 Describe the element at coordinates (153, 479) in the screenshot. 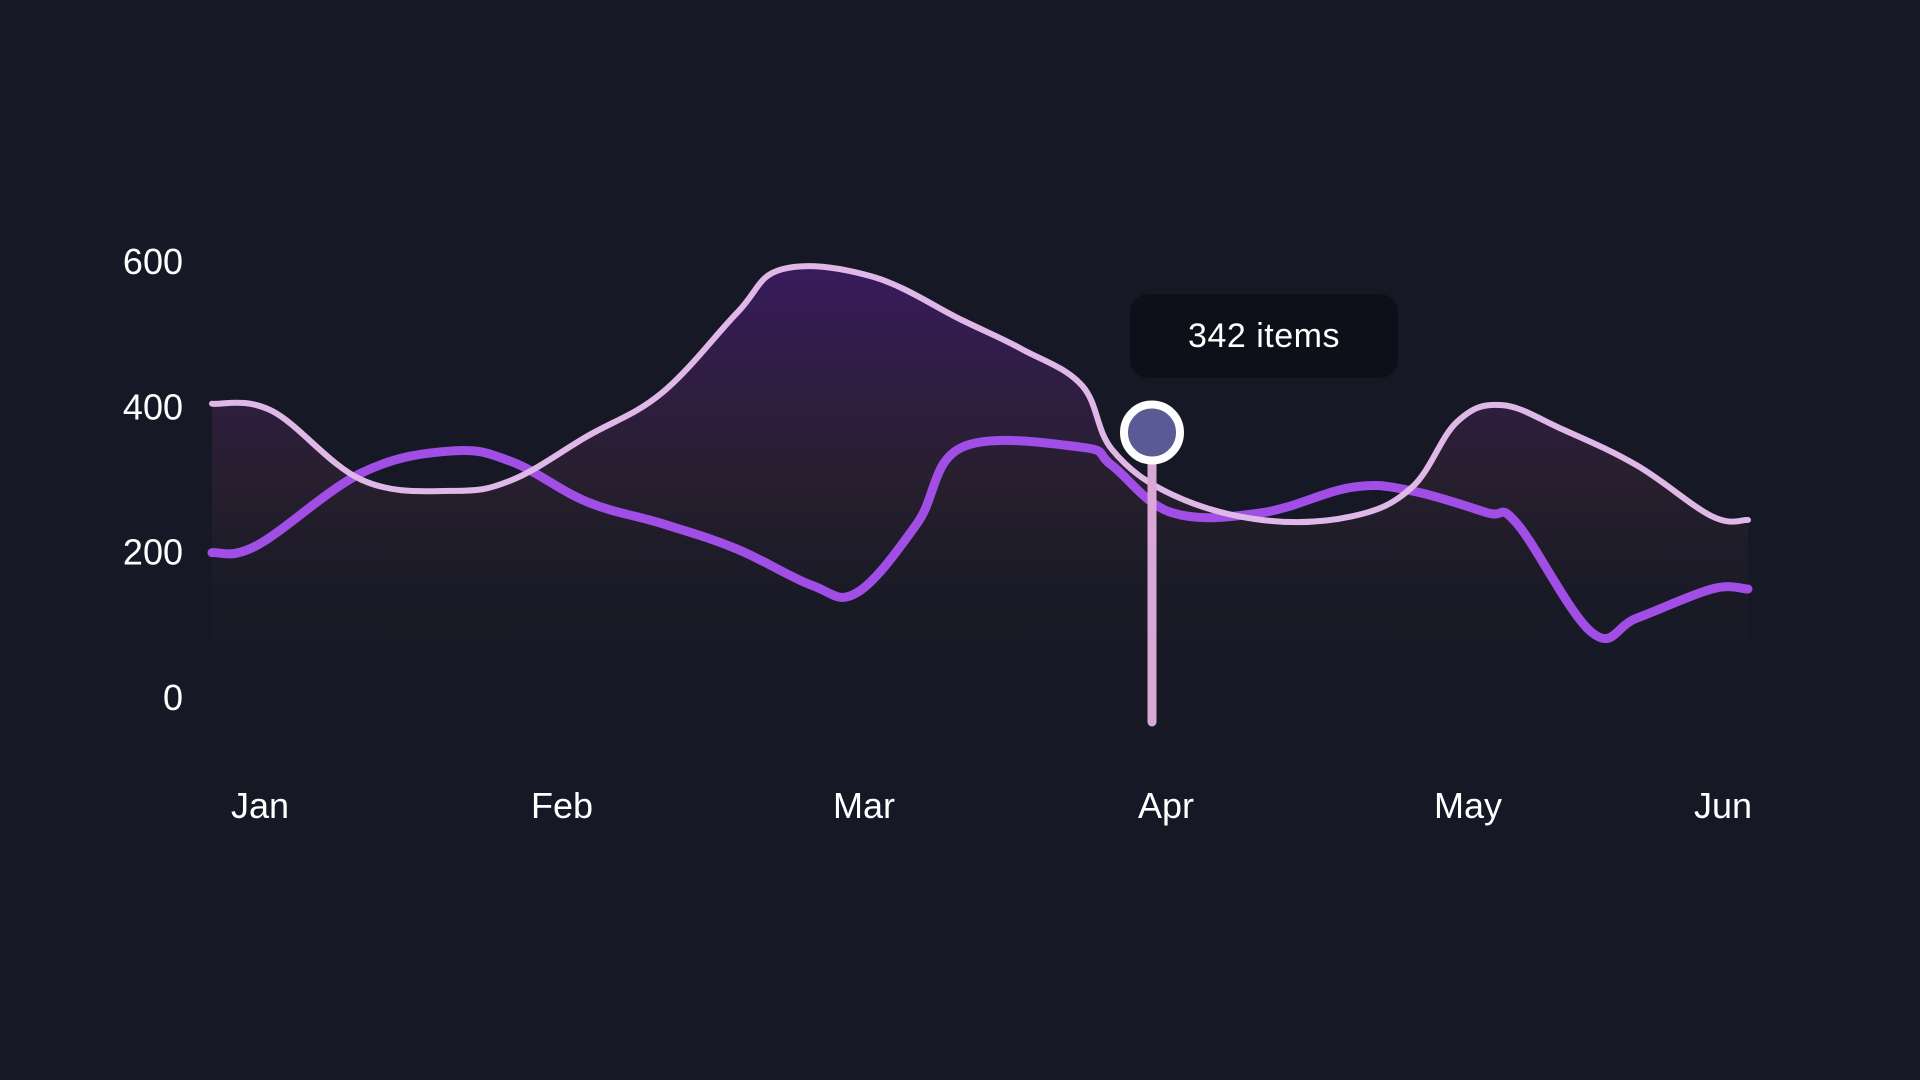

I see `y-axis: 0 200 400 600` at that location.